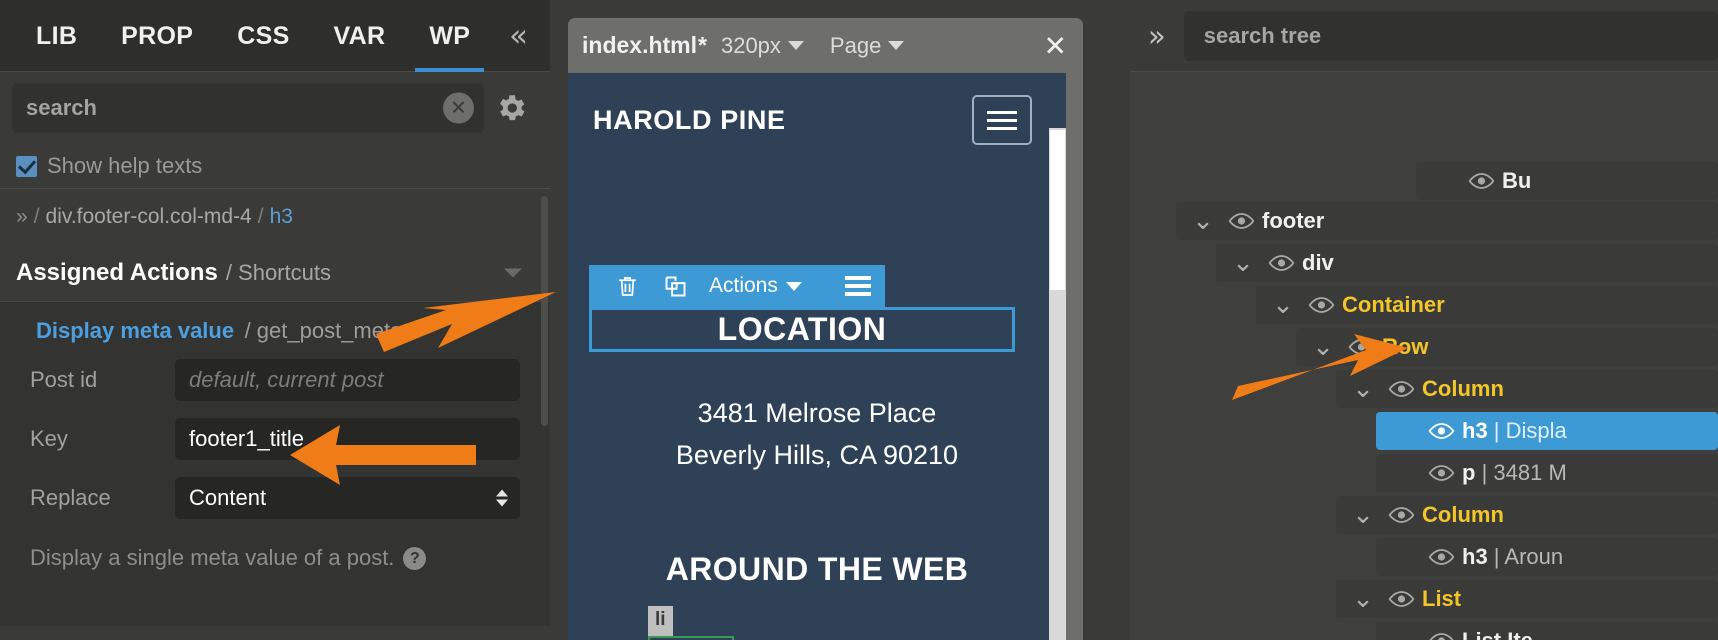 The image size is (1718, 640). What do you see at coordinates (281, 217) in the screenshot?
I see `breadcrumb-current: h3` at bounding box center [281, 217].